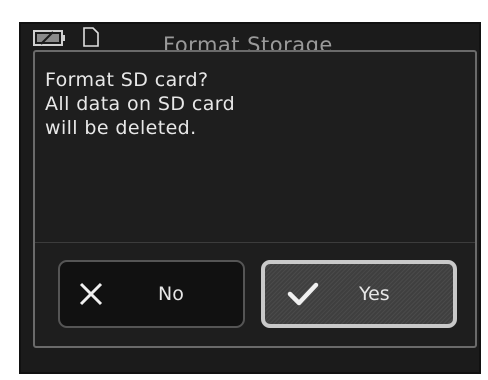 This screenshot has height=380, width=488. I want to click on no-button-label: No, so click(171, 294).